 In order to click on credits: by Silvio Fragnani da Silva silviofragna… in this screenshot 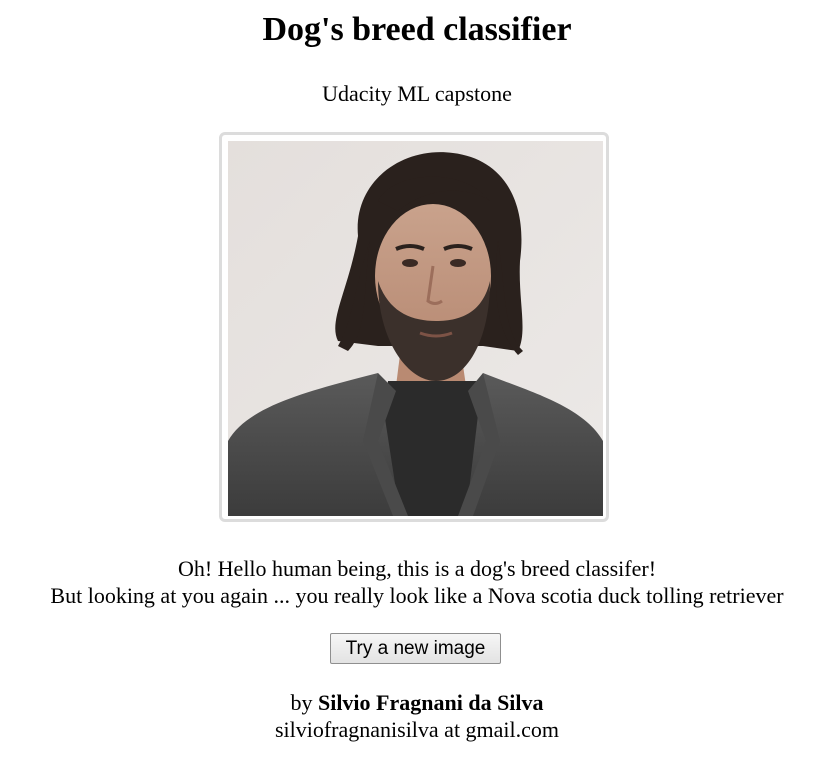, I will do `click(417, 716)`.